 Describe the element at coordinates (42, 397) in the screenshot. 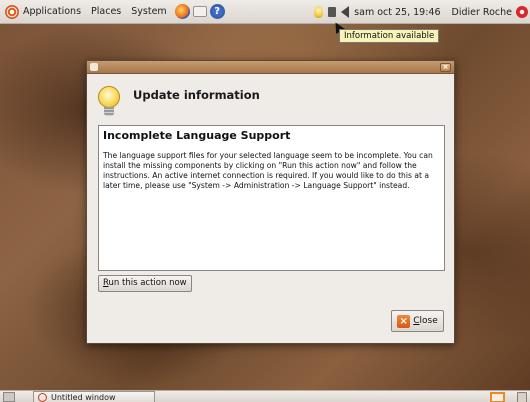

I see `window-icon` at that location.